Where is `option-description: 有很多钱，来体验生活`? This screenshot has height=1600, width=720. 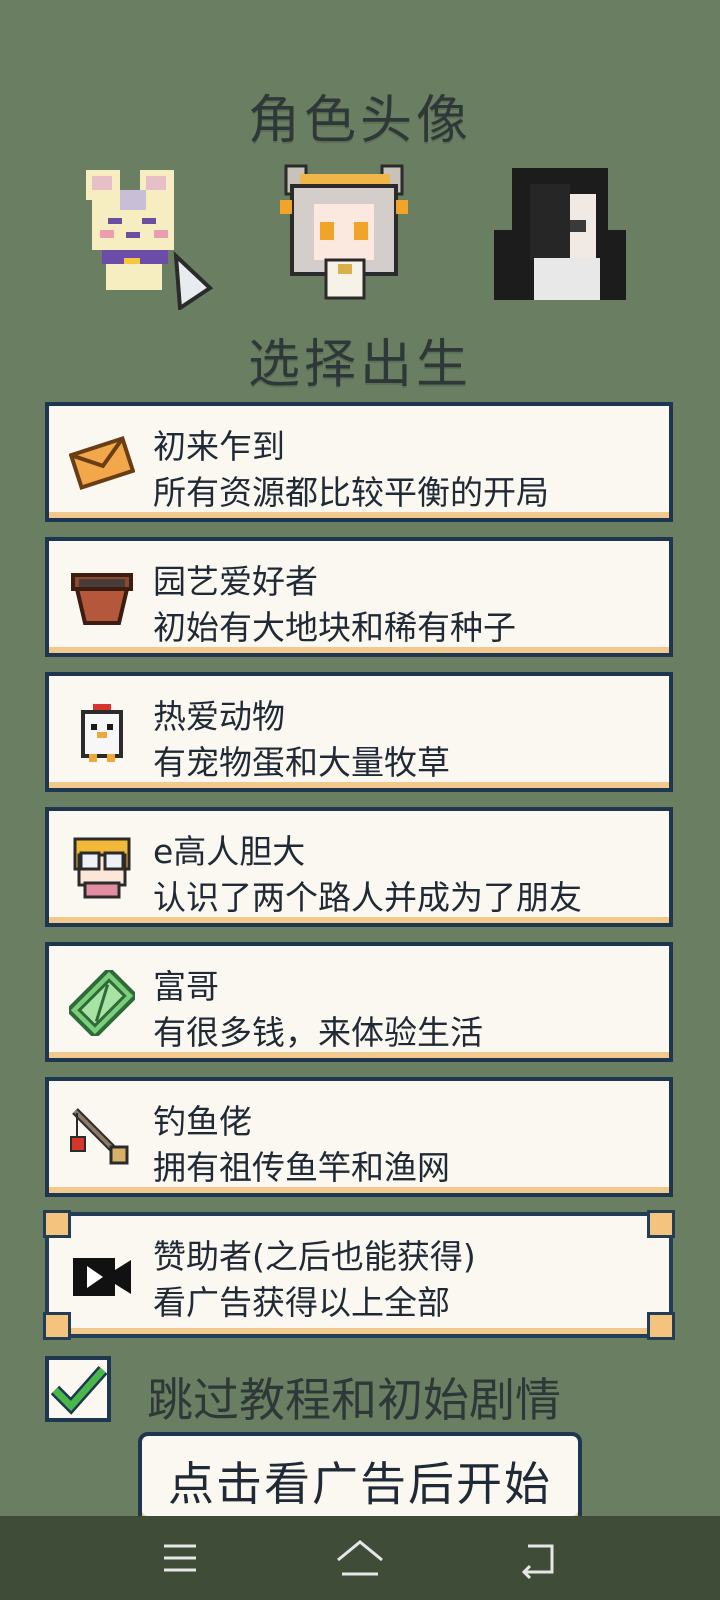
option-description: 有很多钱，来体验生活 is located at coordinates (318, 1032).